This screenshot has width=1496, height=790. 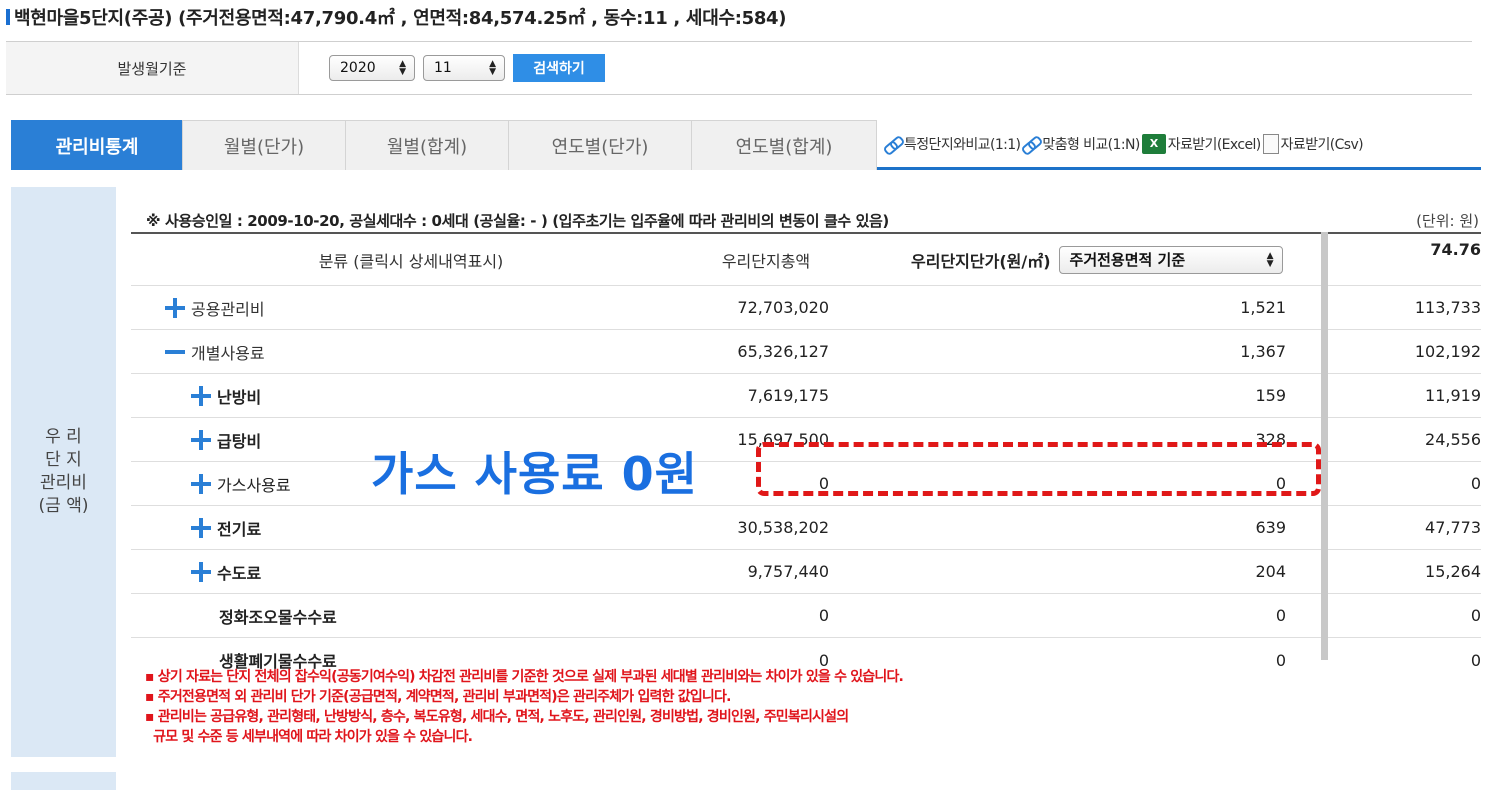 What do you see at coordinates (175, 352) in the screenshot?
I see `collapse-minus-icon` at bounding box center [175, 352].